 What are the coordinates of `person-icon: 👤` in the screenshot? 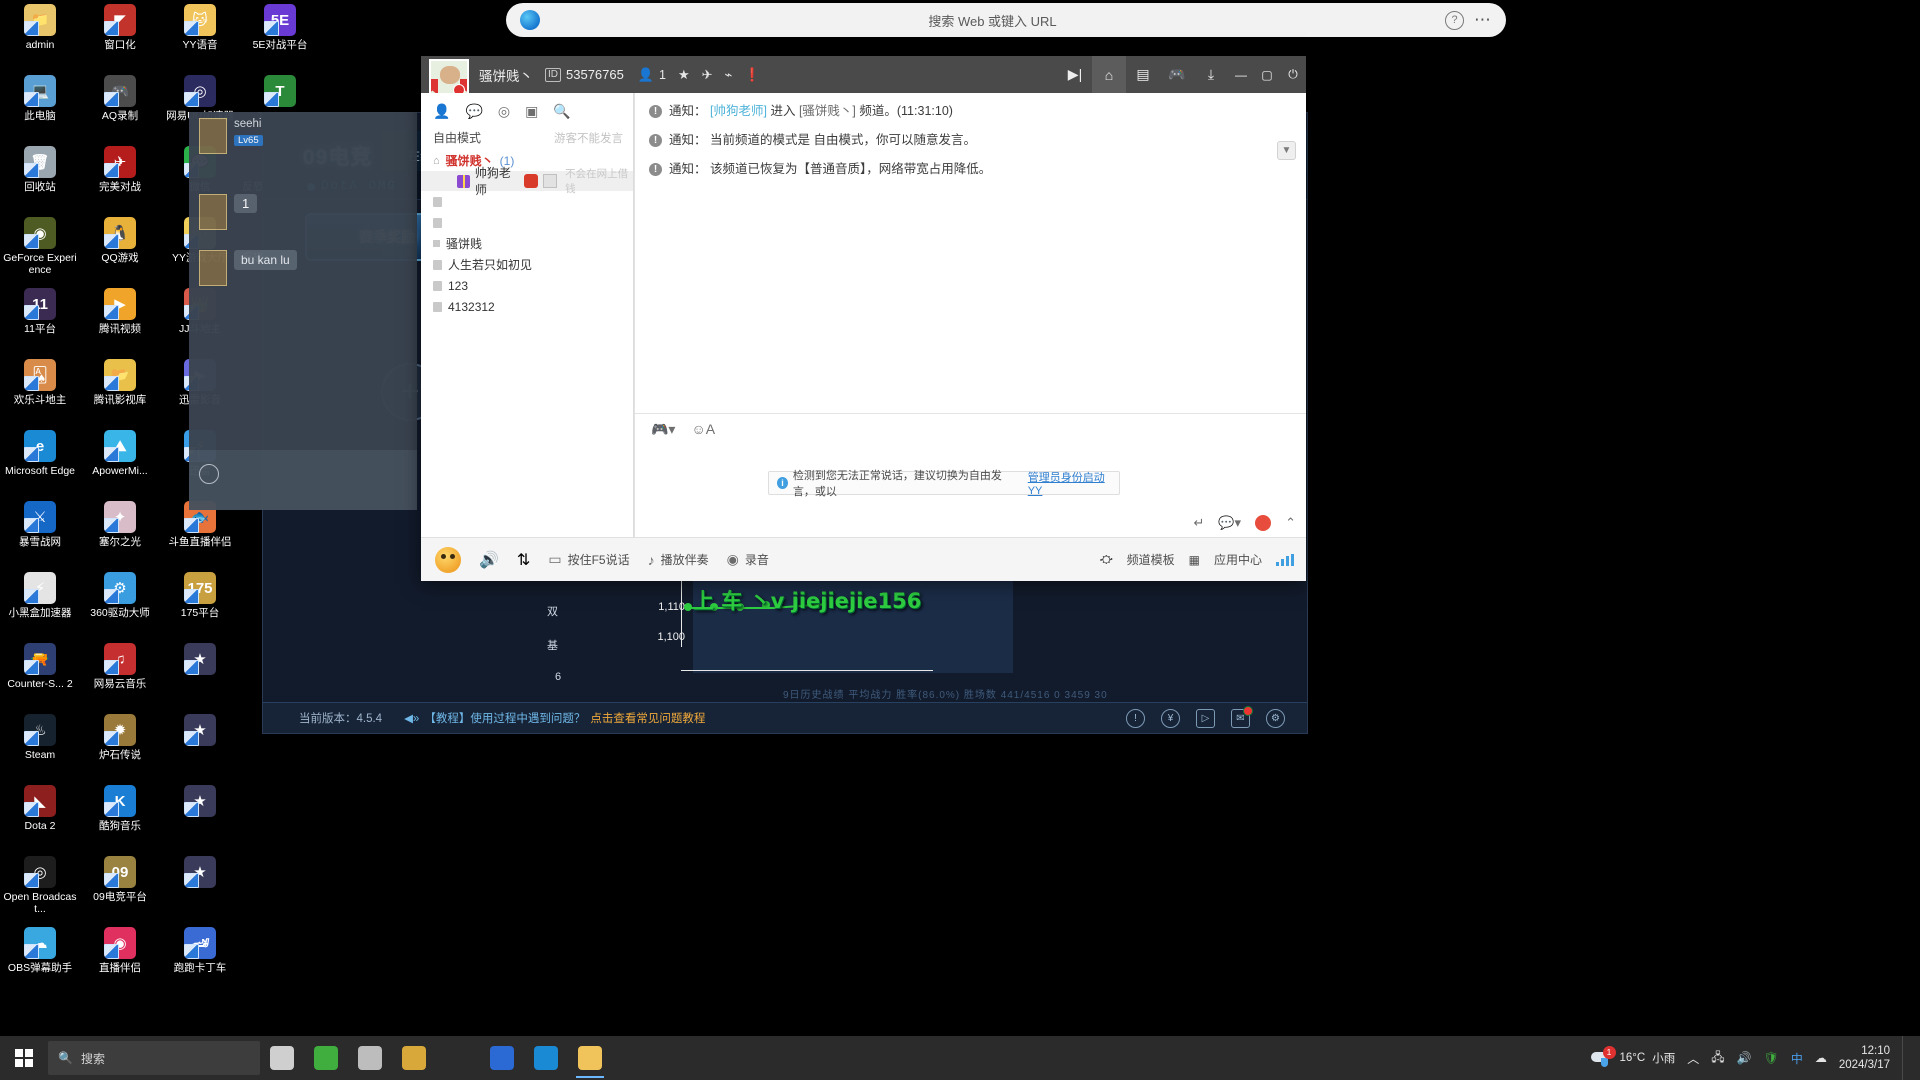 It's located at (441, 111).